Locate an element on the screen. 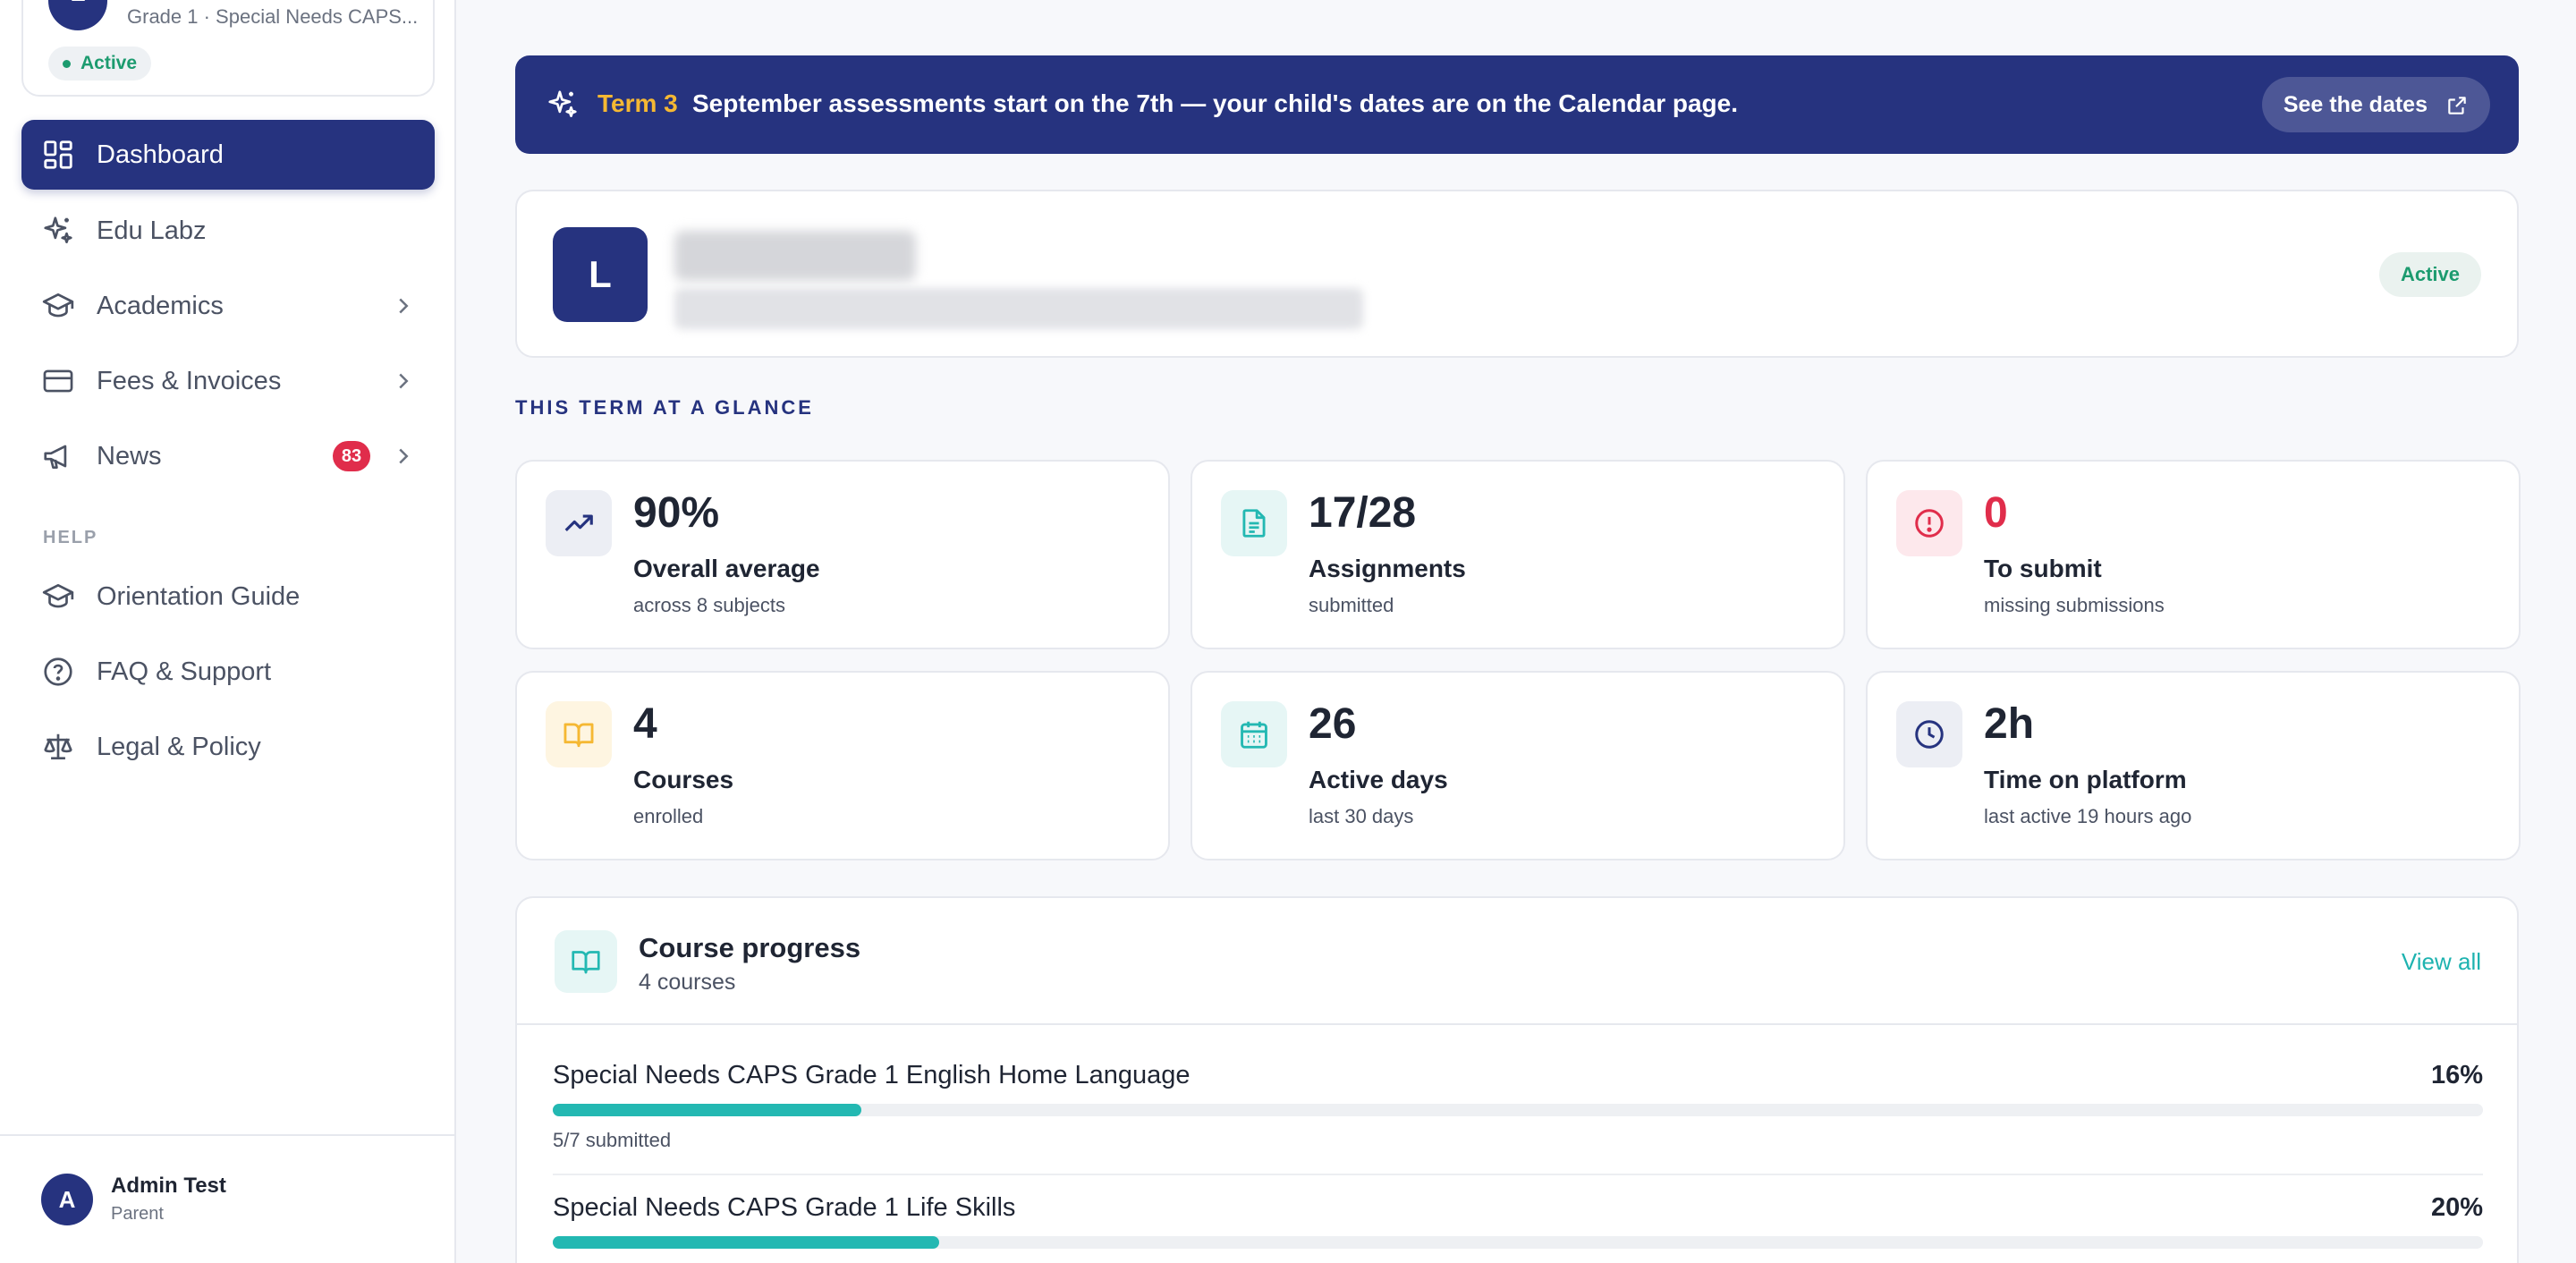 This screenshot has height=1263, width=2576. sidebar-item-legal-policy: Legal & Policy is located at coordinates (228, 747).